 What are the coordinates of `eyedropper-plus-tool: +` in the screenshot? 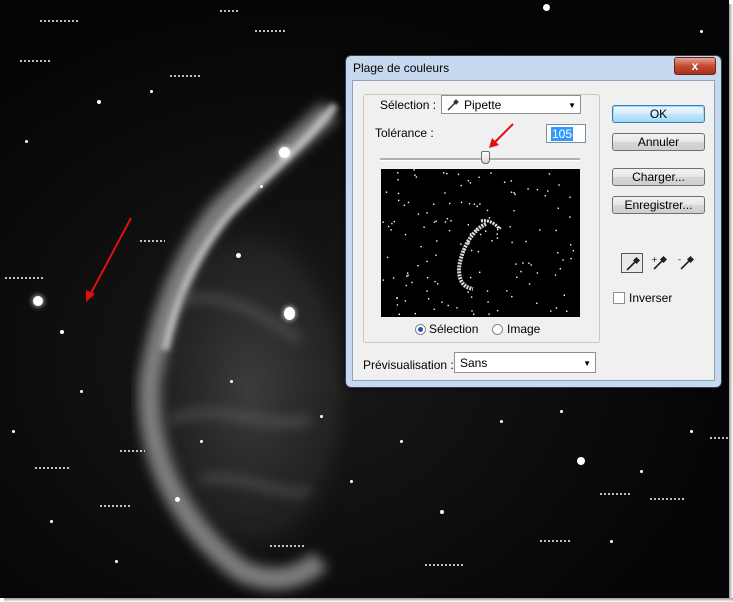 It's located at (659, 263).